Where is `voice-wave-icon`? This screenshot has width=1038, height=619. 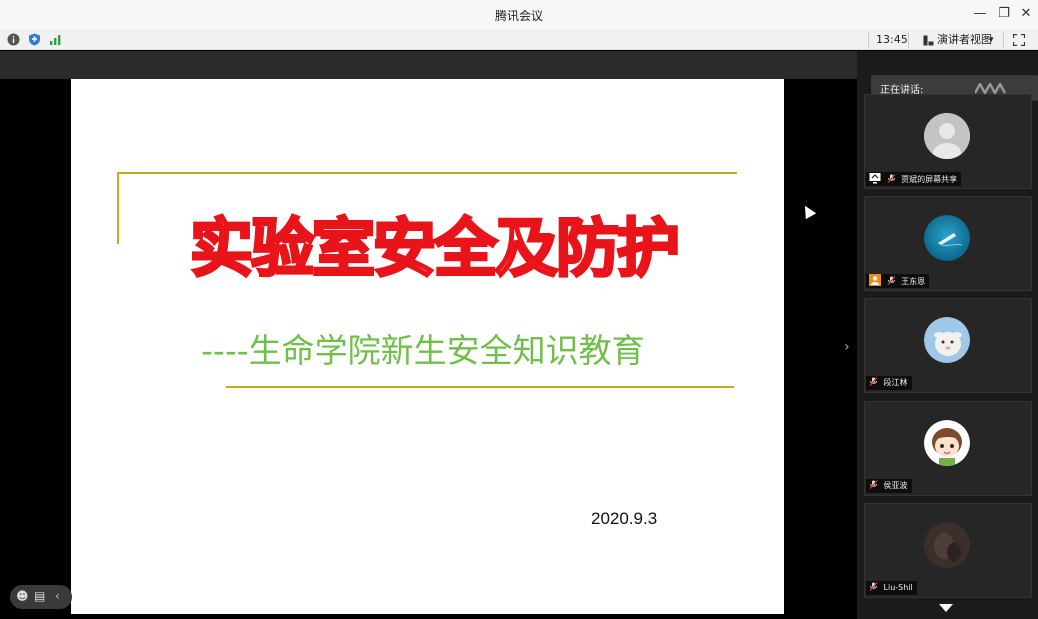
voice-wave-icon is located at coordinates (991, 88).